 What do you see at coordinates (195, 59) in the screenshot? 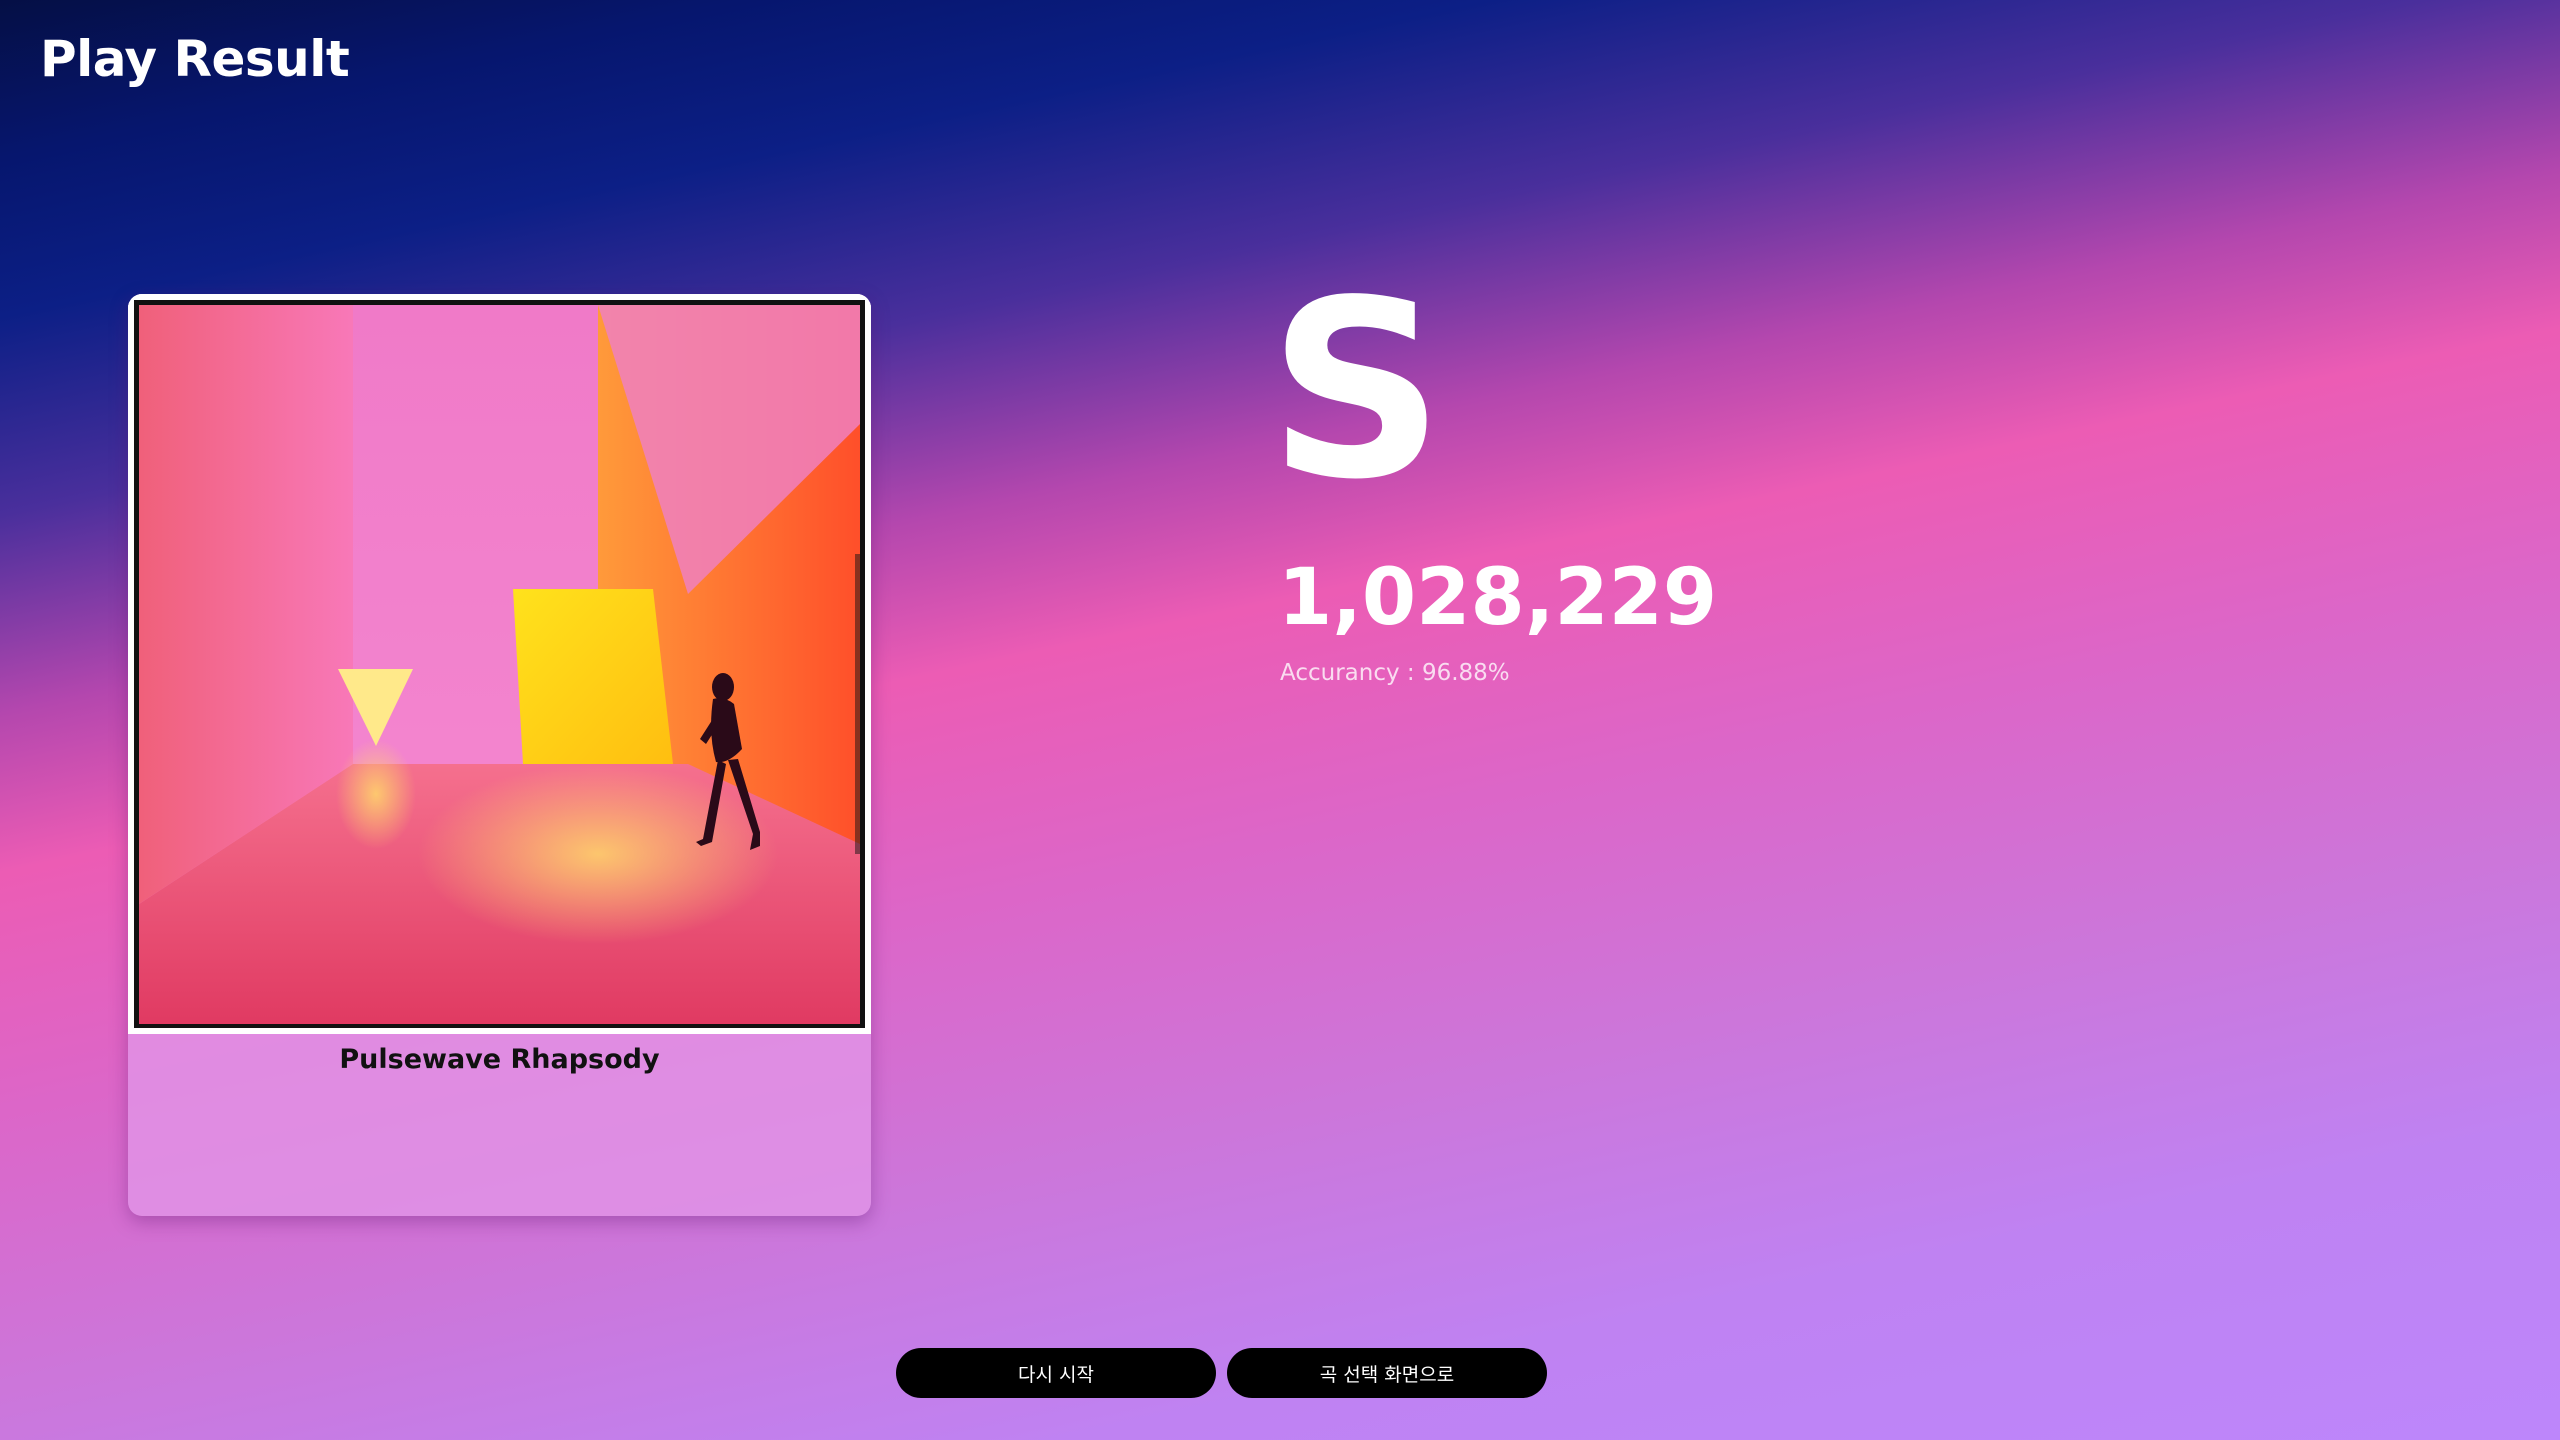
I see `page-title: Play Result` at bounding box center [195, 59].